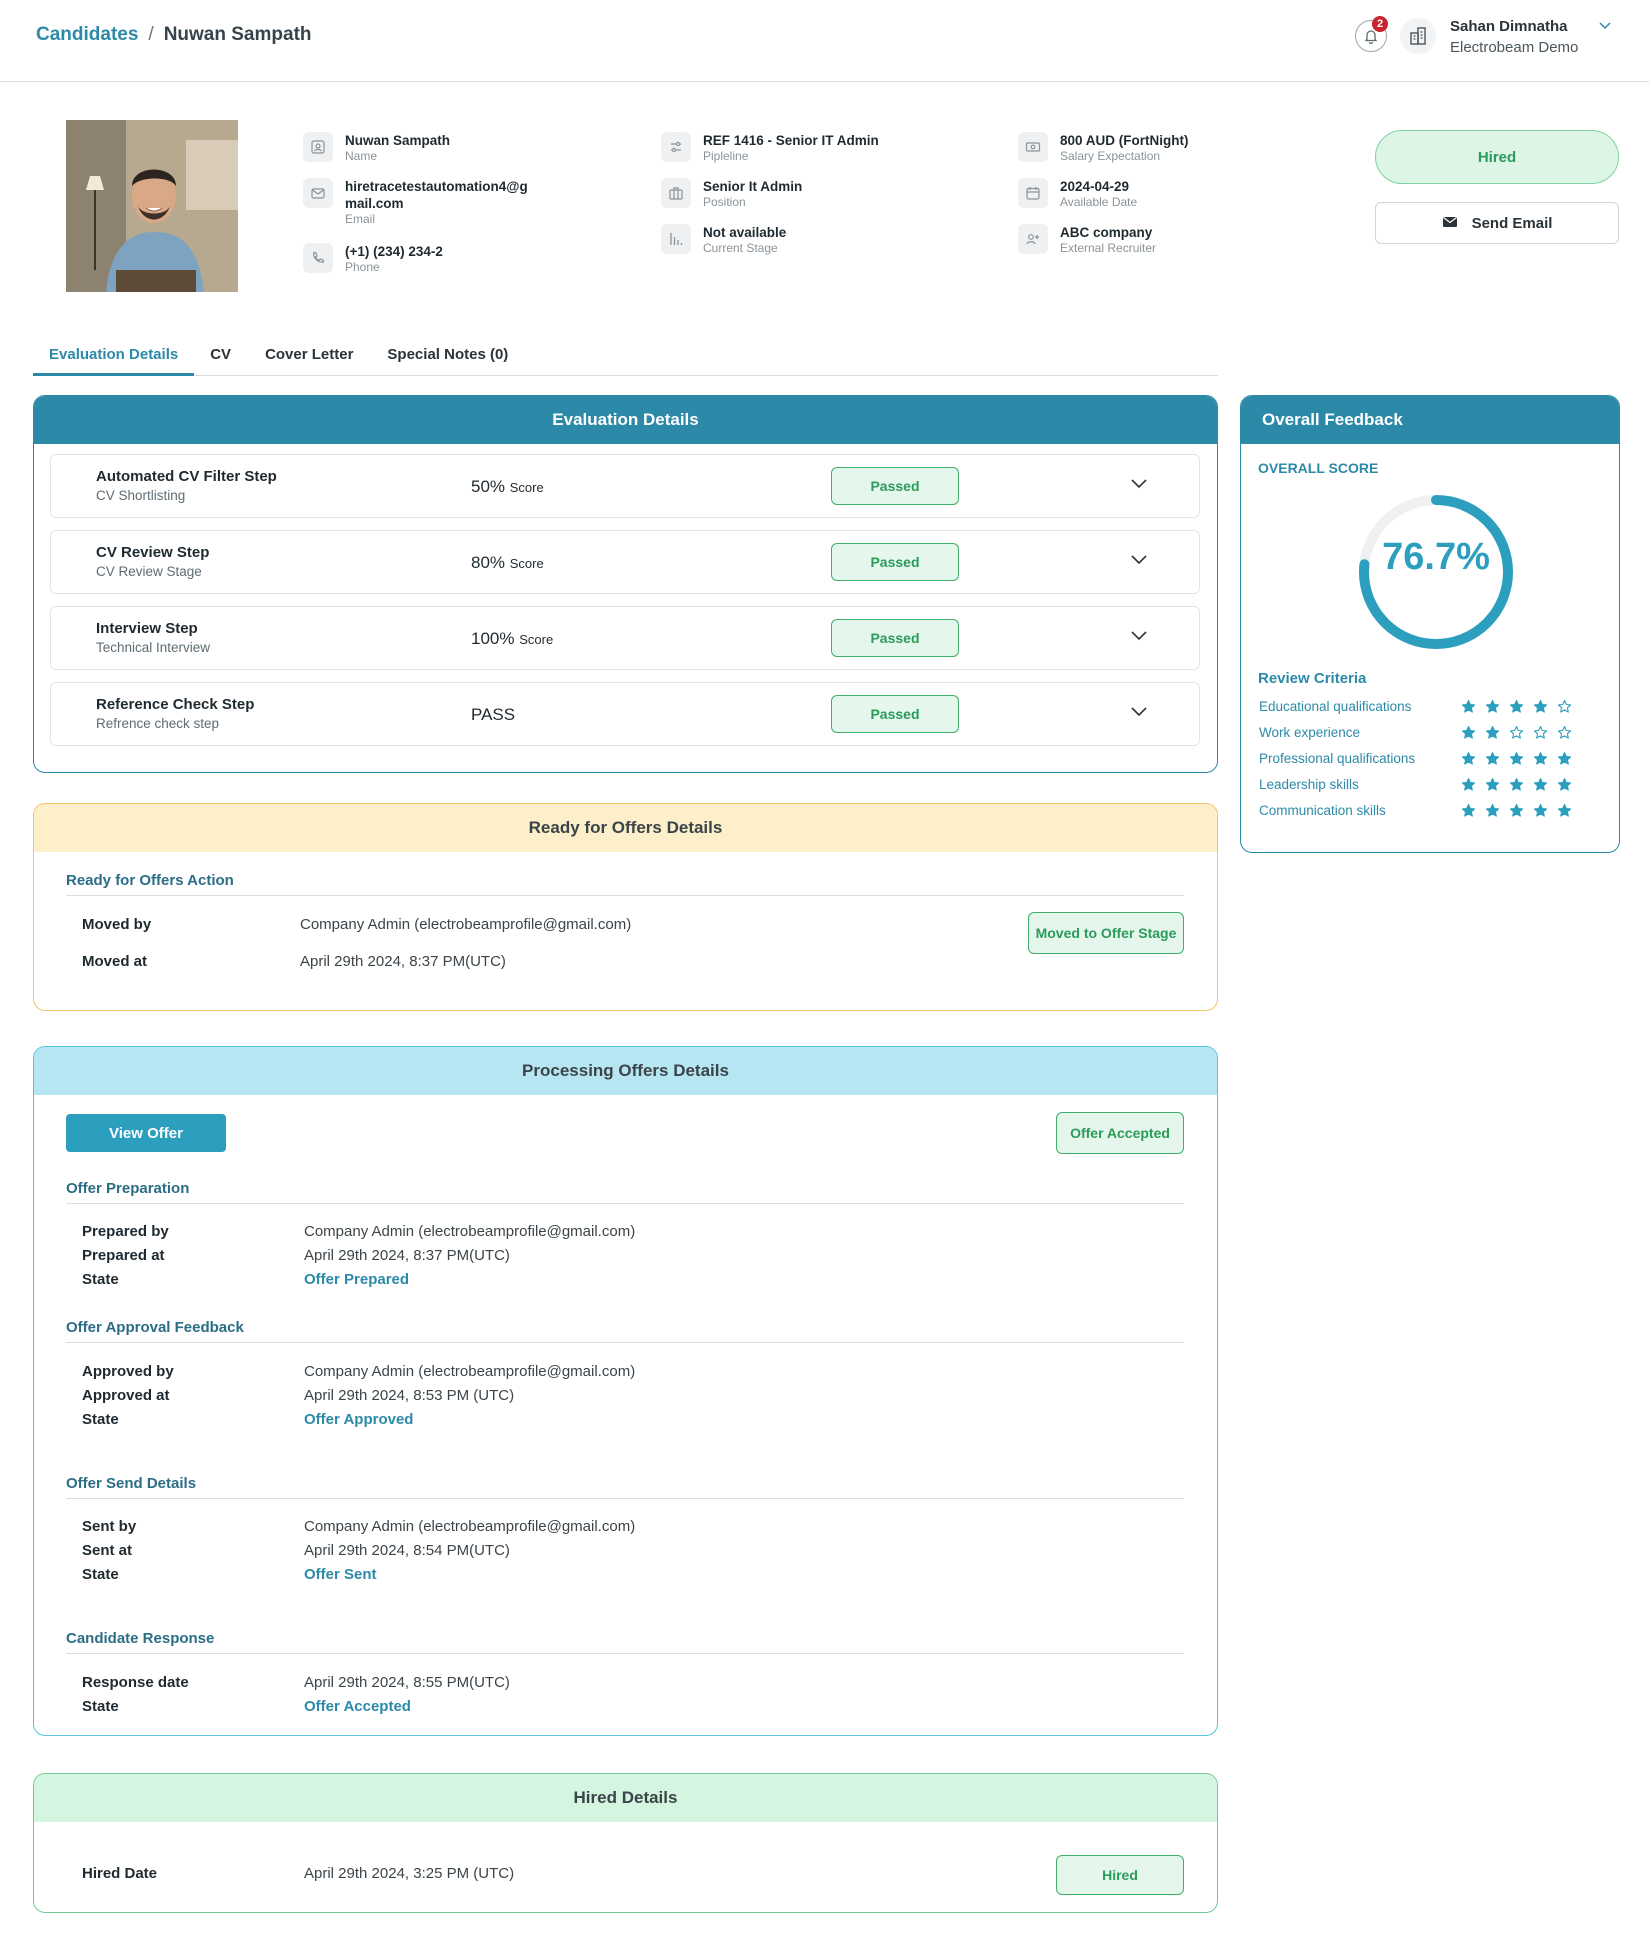  I want to click on overall-score-value: 76.7%, so click(1436, 557).